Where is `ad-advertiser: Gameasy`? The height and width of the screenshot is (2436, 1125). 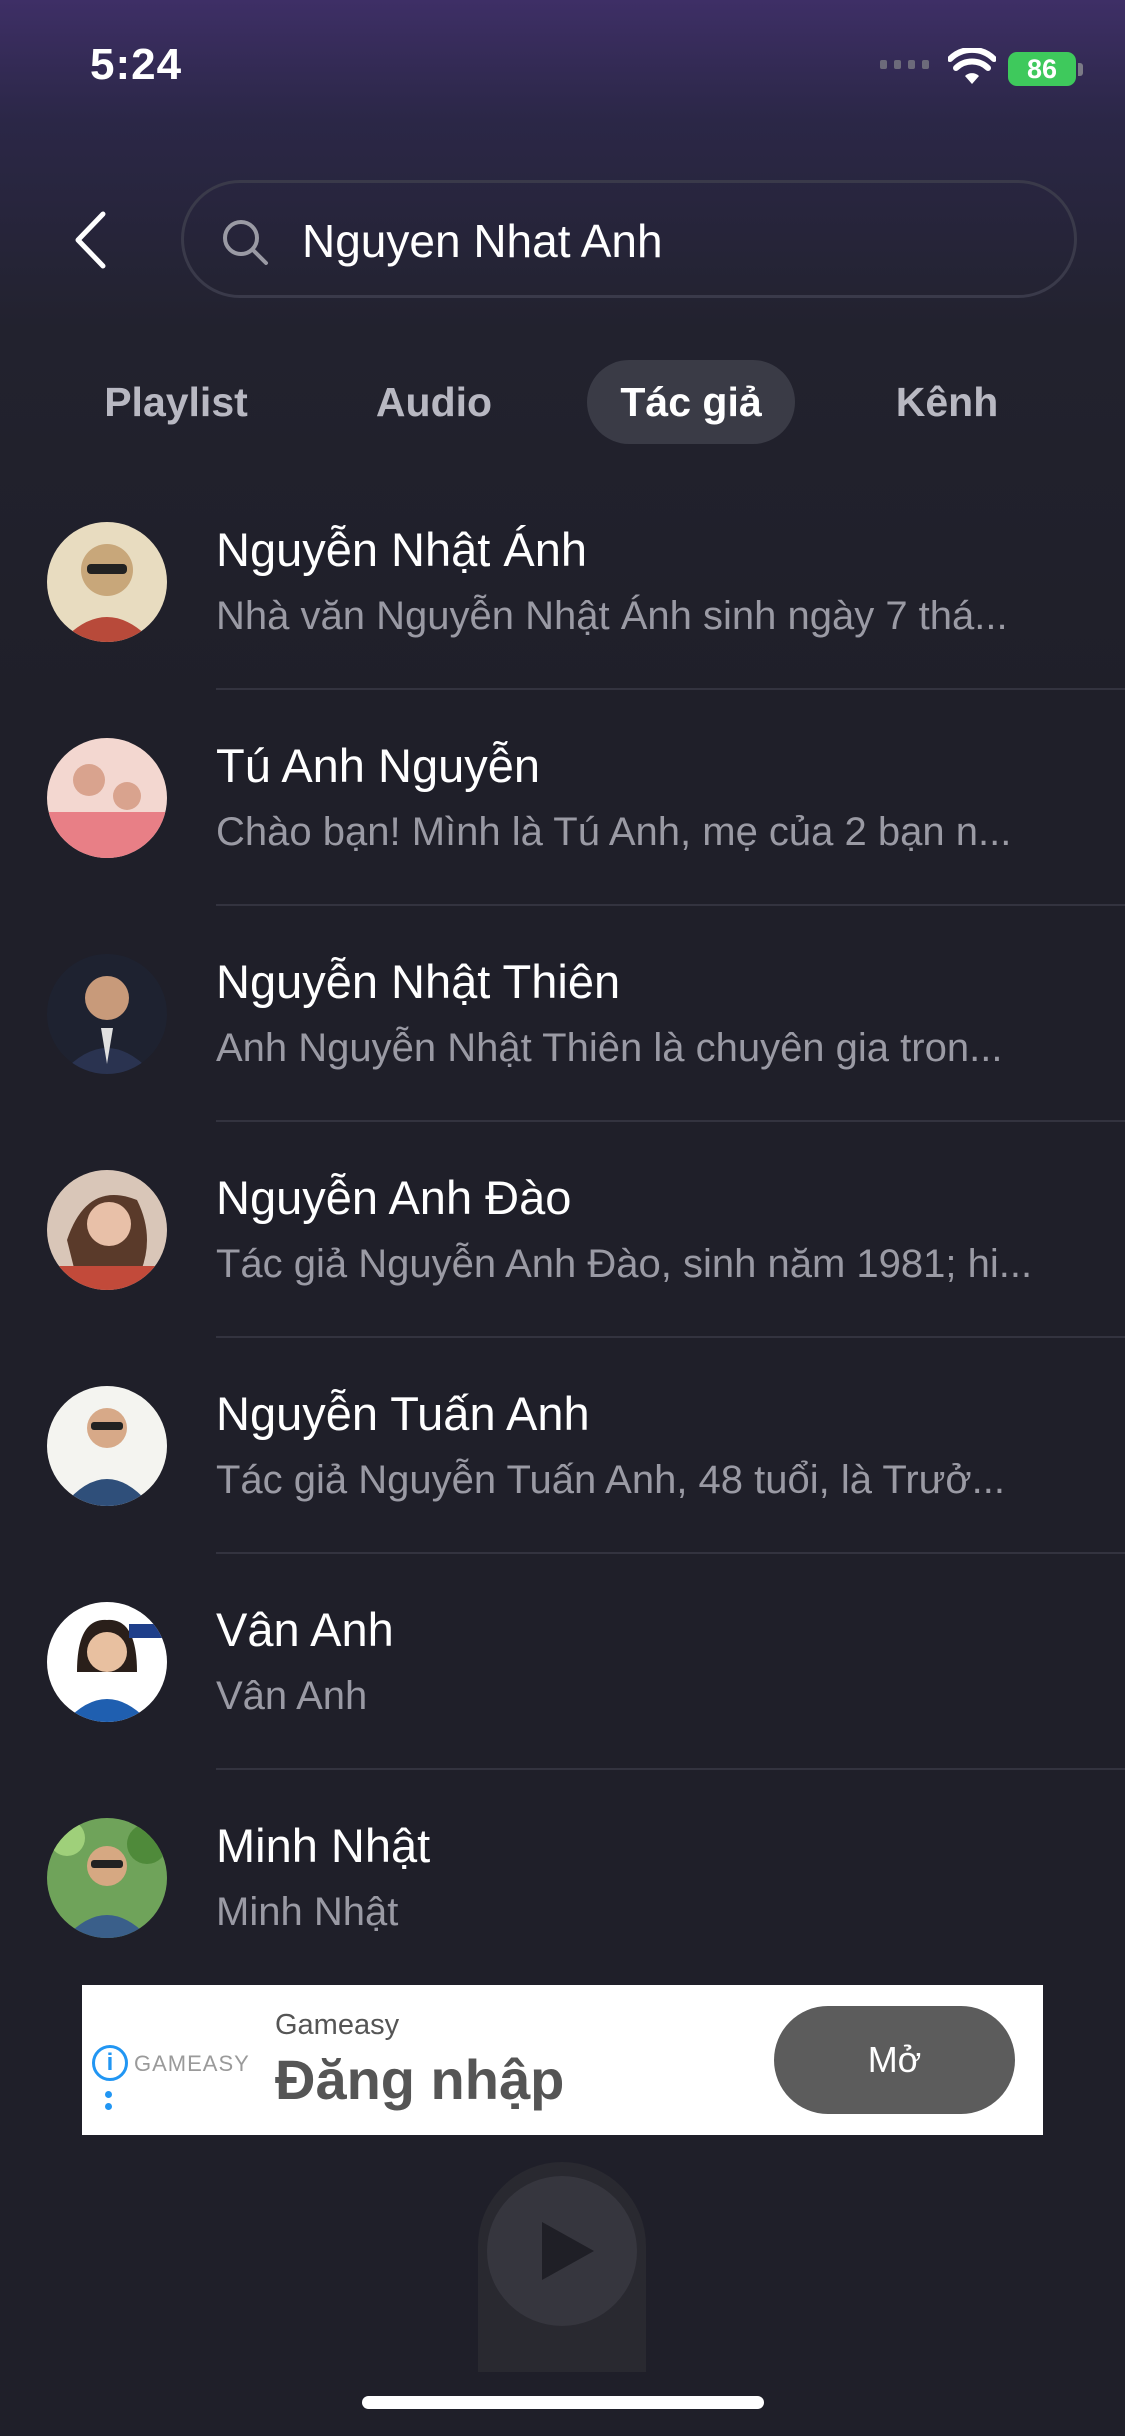
ad-advertiser: Gameasy is located at coordinates (337, 2025).